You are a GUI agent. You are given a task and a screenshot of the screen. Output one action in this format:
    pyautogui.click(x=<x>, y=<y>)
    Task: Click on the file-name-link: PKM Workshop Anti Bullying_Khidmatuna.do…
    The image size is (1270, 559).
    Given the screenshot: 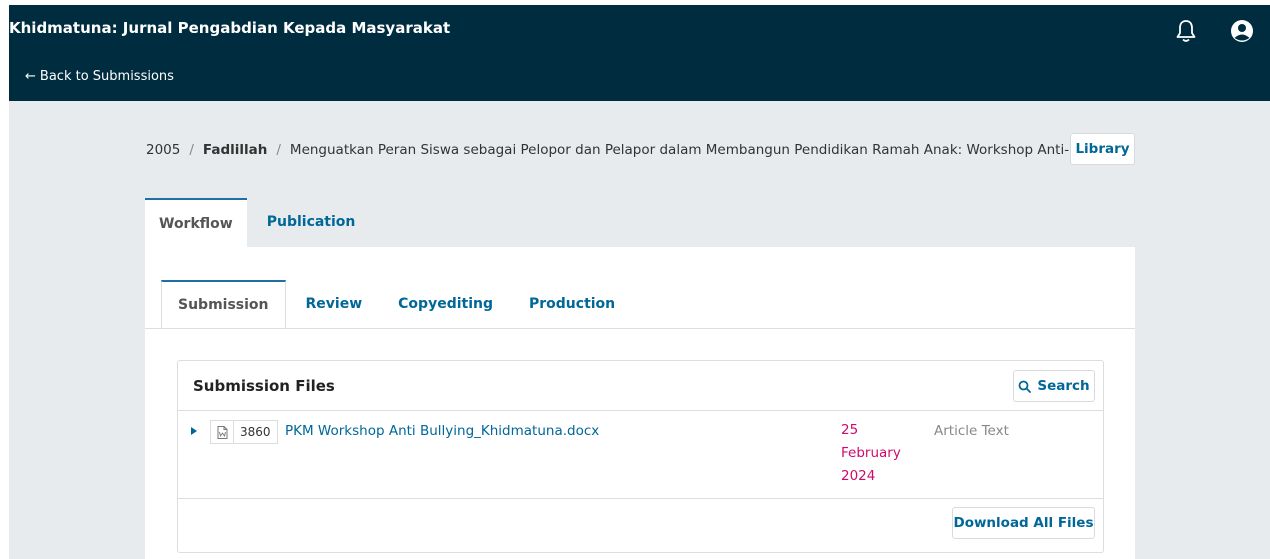 What is the action you would take?
    pyautogui.click(x=442, y=431)
    